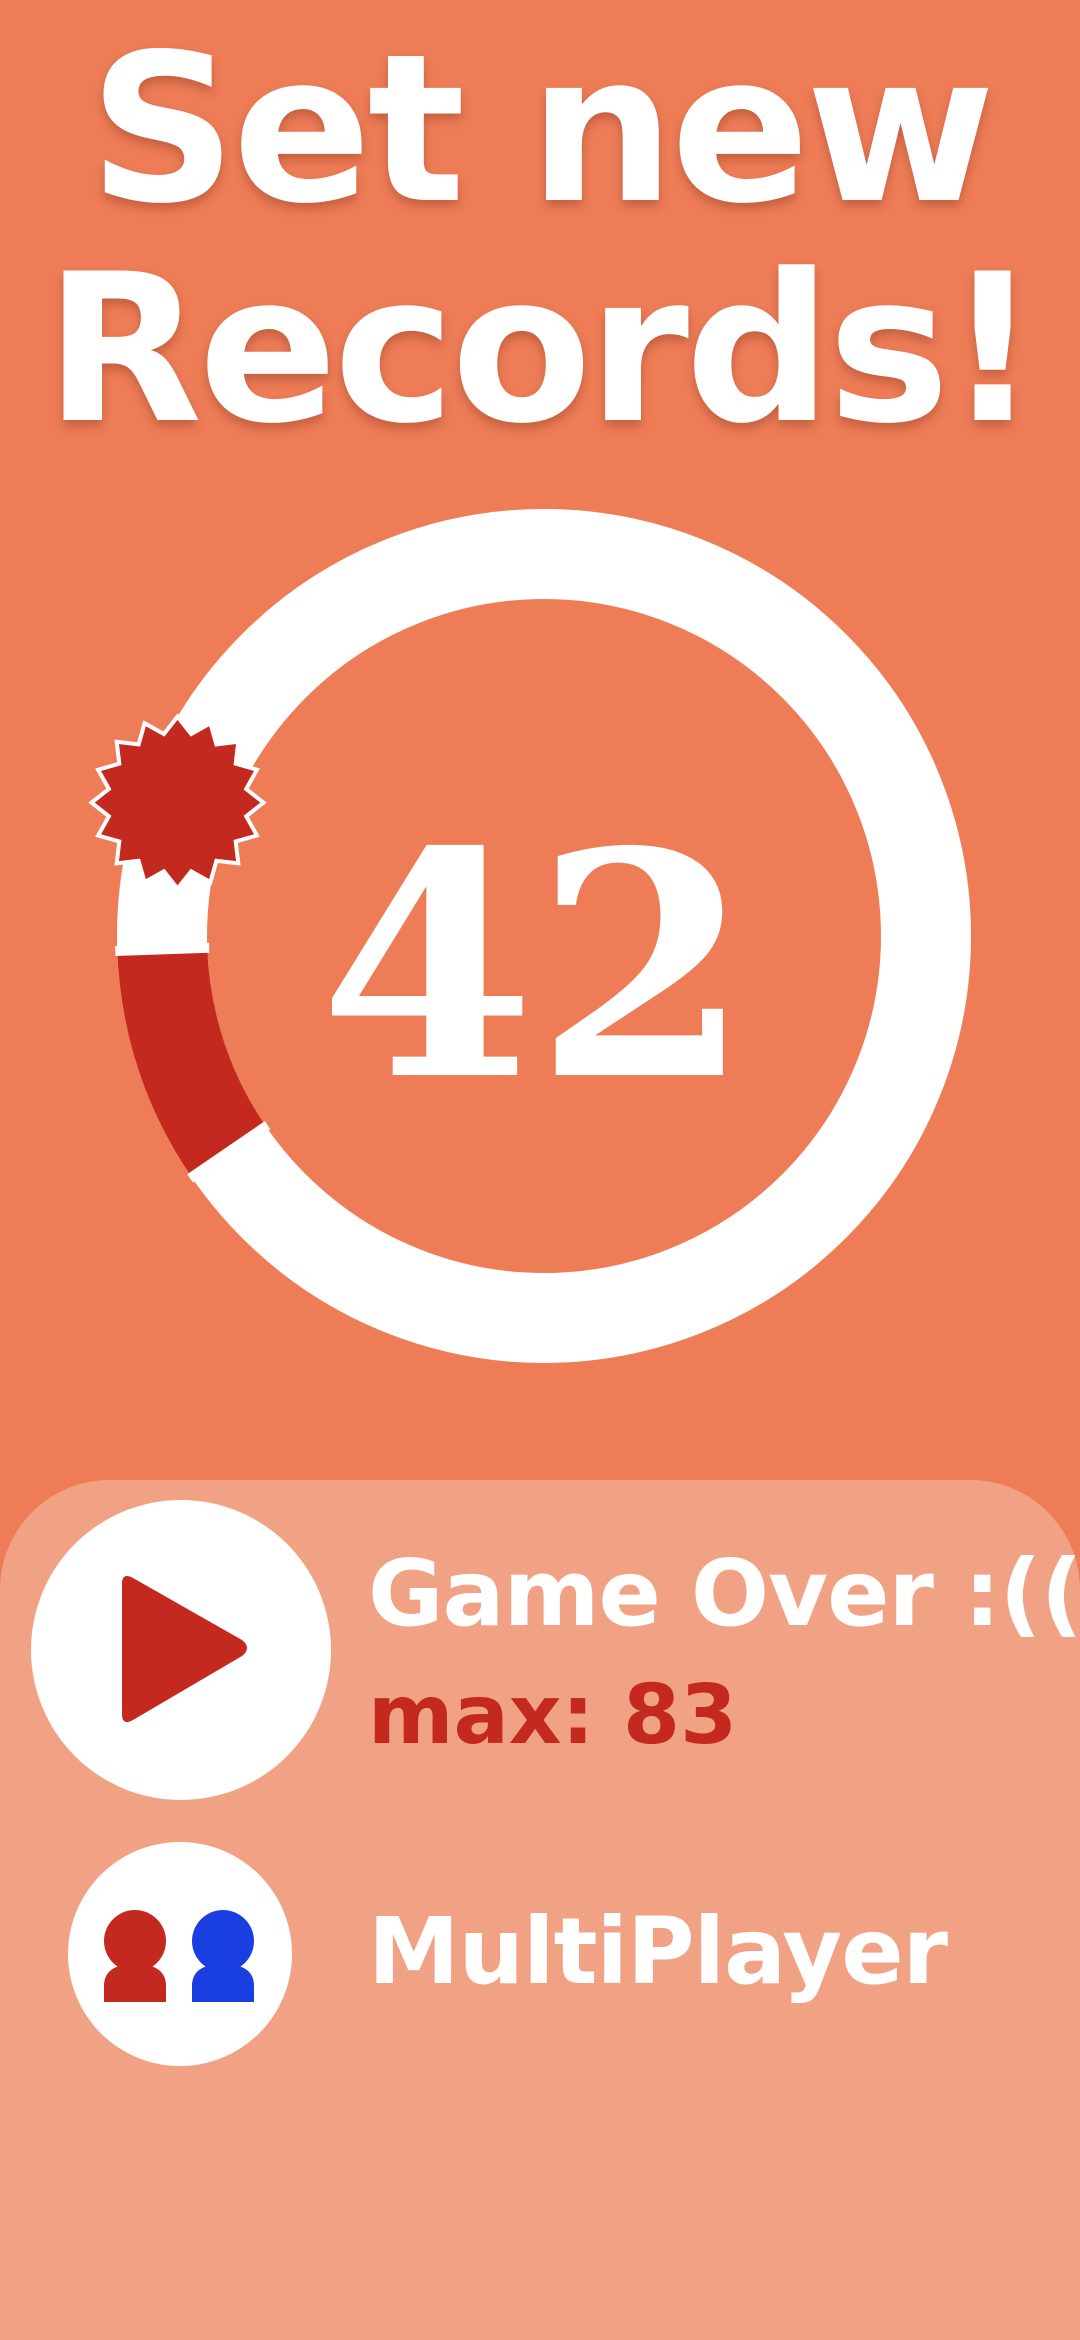  I want to click on play-icon, so click(184, 1649).